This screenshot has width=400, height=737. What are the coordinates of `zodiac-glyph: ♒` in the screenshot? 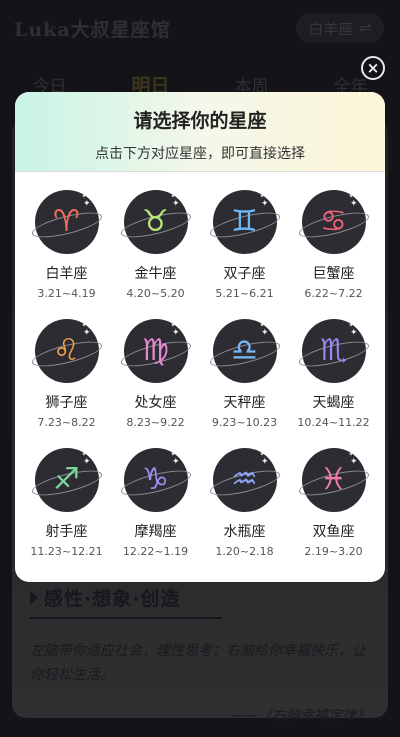 It's located at (244, 479).